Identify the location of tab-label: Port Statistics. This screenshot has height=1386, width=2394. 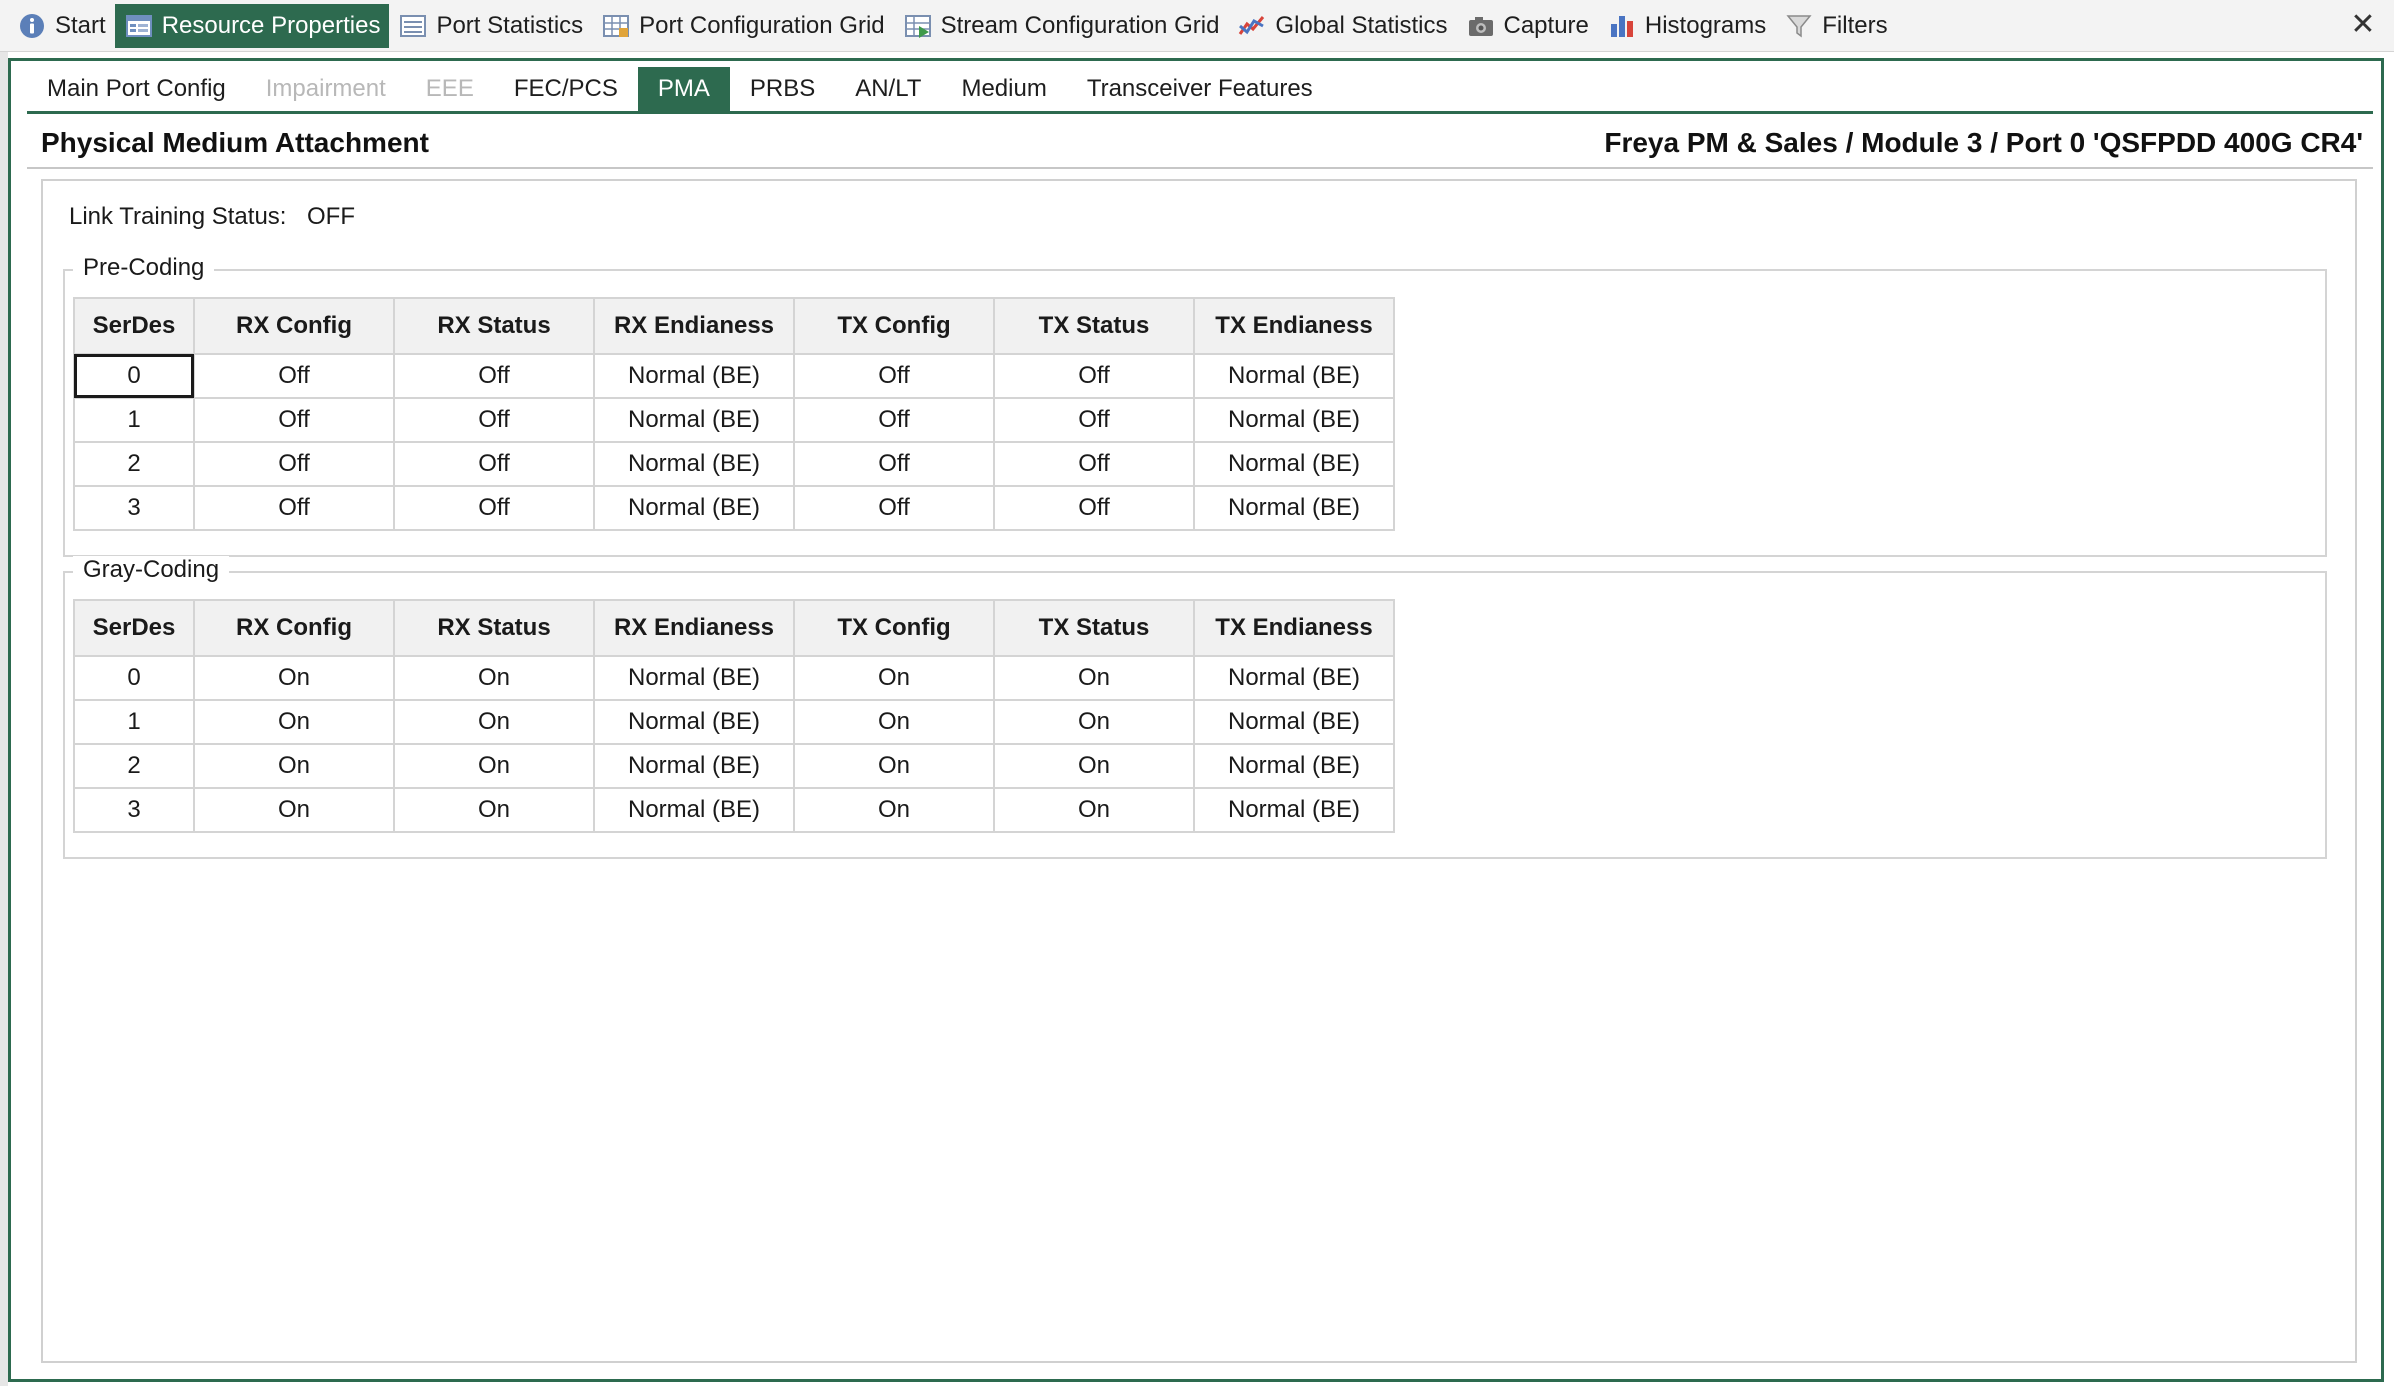
(510, 25).